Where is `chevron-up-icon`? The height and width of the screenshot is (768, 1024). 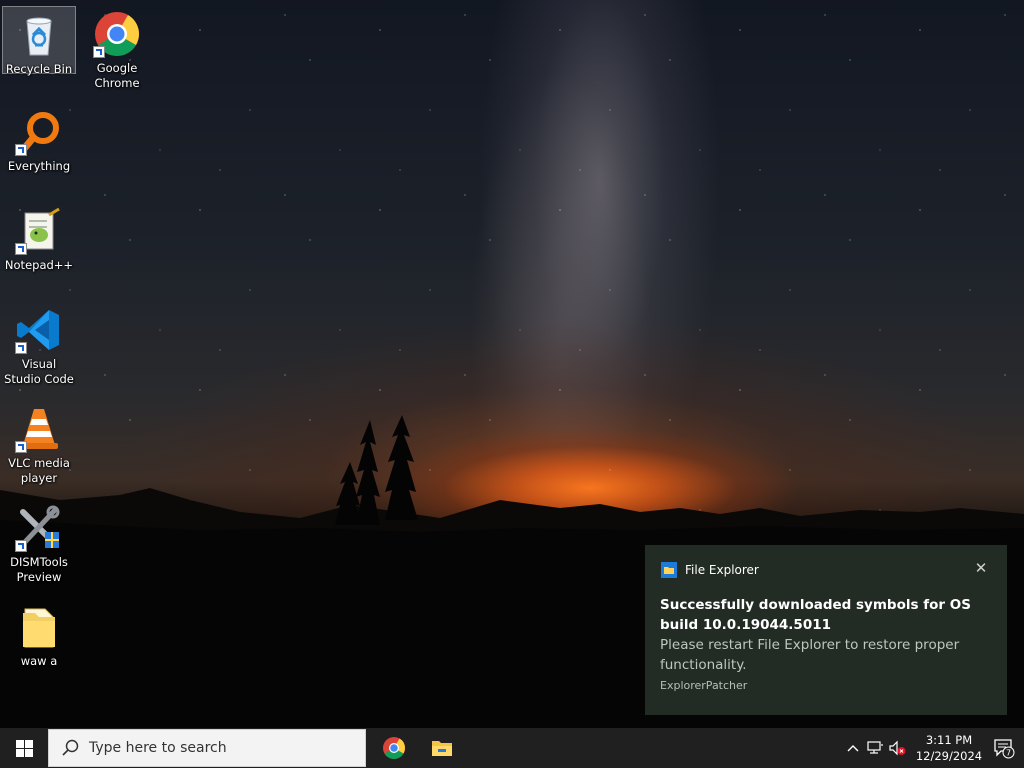 chevron-up-icon is located at coordinates (853, 748).